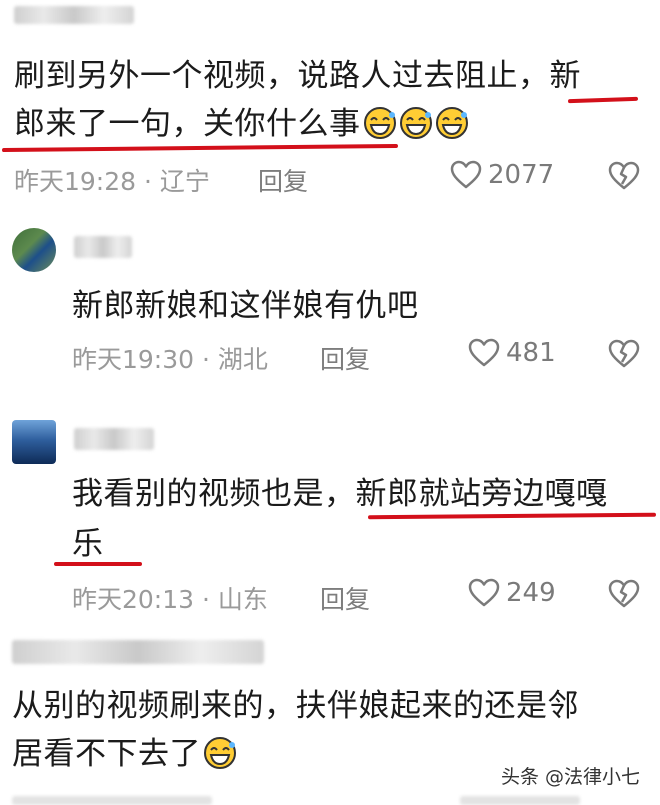 The image size is (660, 805). I want to click on comment-text: 郎来了一句，关你什么事, so click(187, 124).